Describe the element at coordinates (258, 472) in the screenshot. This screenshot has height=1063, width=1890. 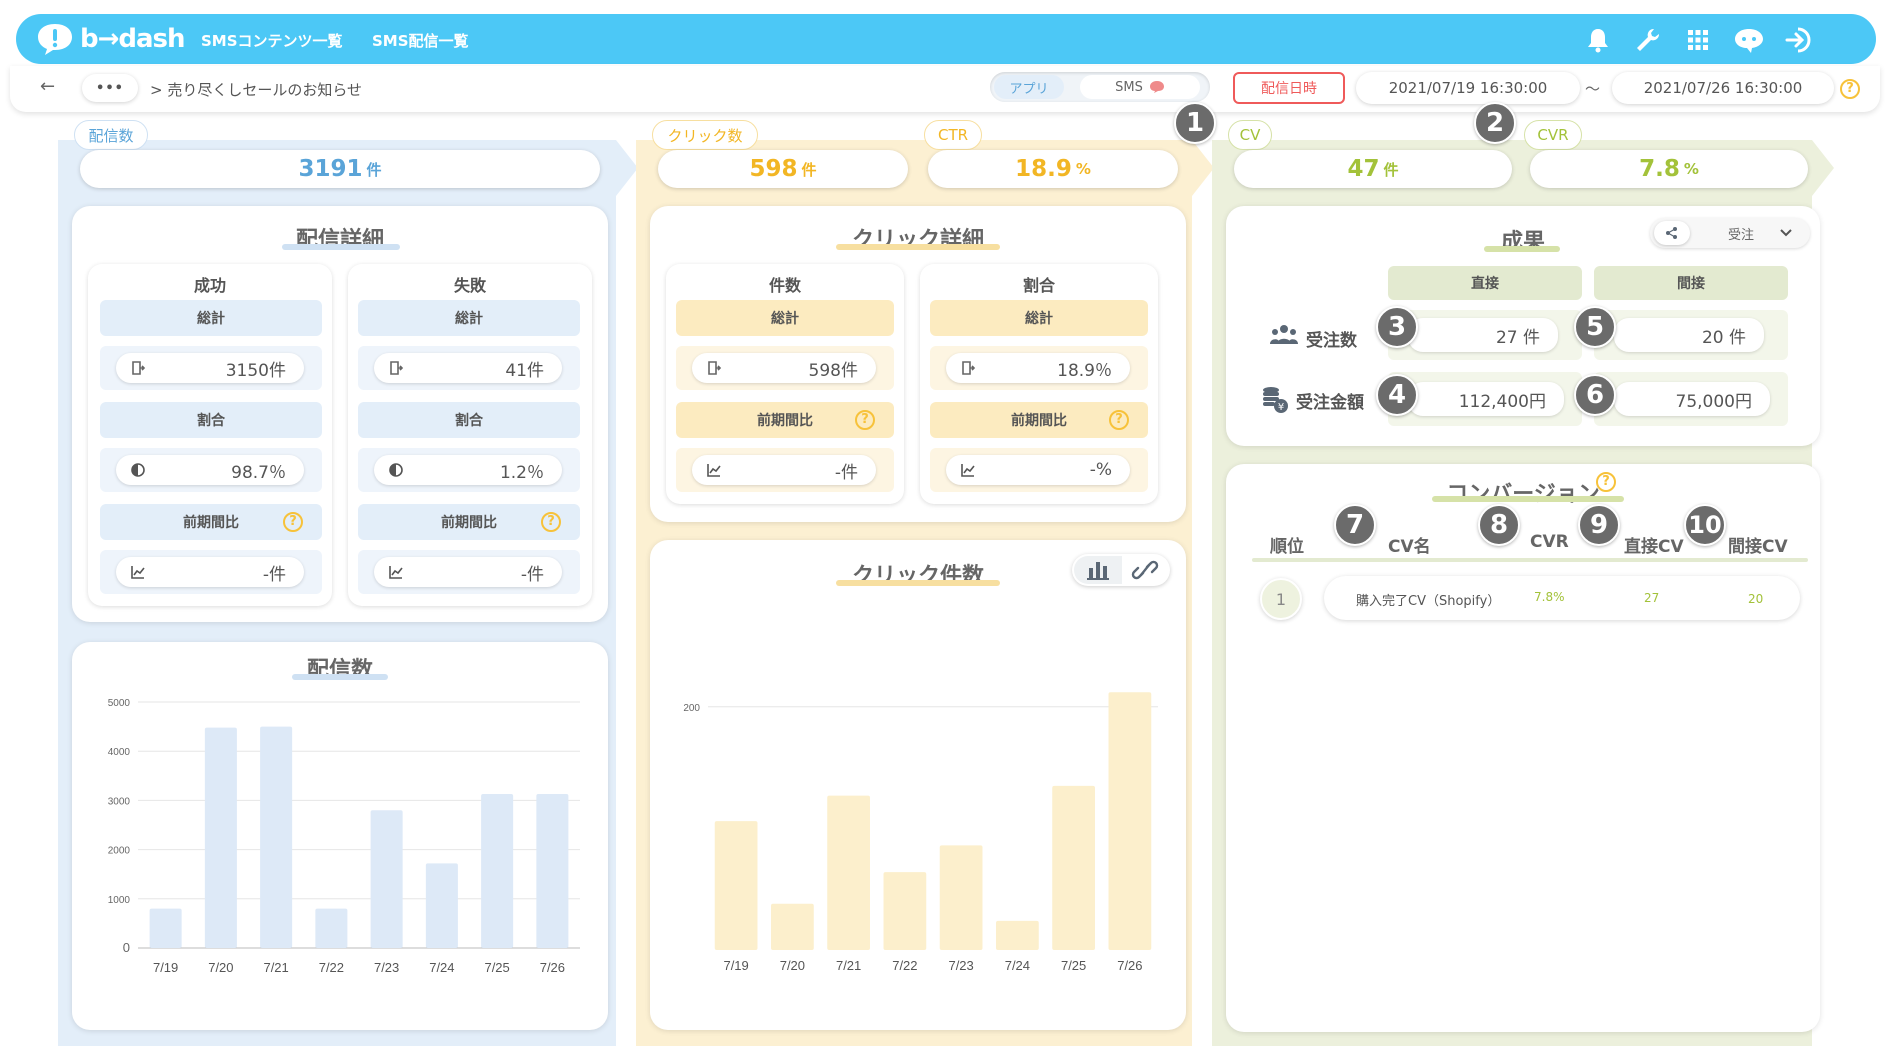
I see `success-ratio-text: 98.7％` at that location.